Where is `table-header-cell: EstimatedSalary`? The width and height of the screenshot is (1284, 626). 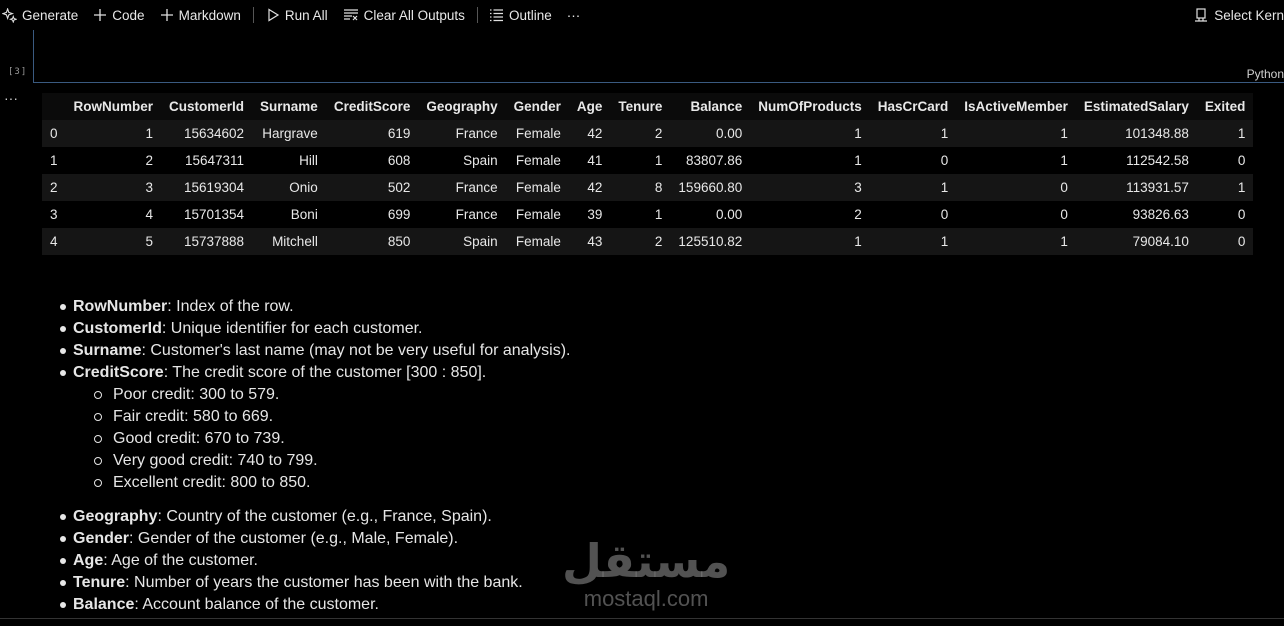 table-header-cell: EstimatedSalary is located at coordinates (1136, 106).